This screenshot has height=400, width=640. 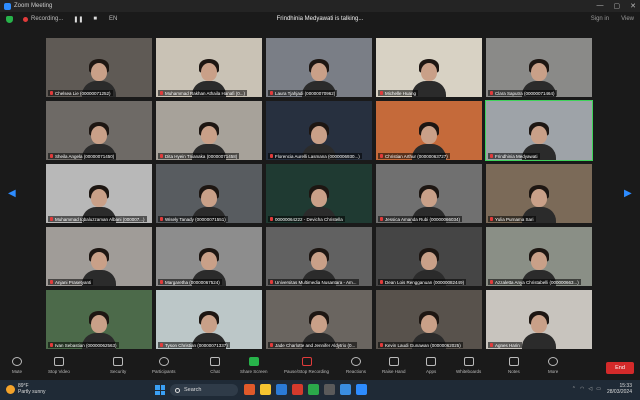 What do you see at coordinates (505, 345) in the screenshot?
I see `participant-name-label: Agnes Harin` at bounding box center [505, 345].